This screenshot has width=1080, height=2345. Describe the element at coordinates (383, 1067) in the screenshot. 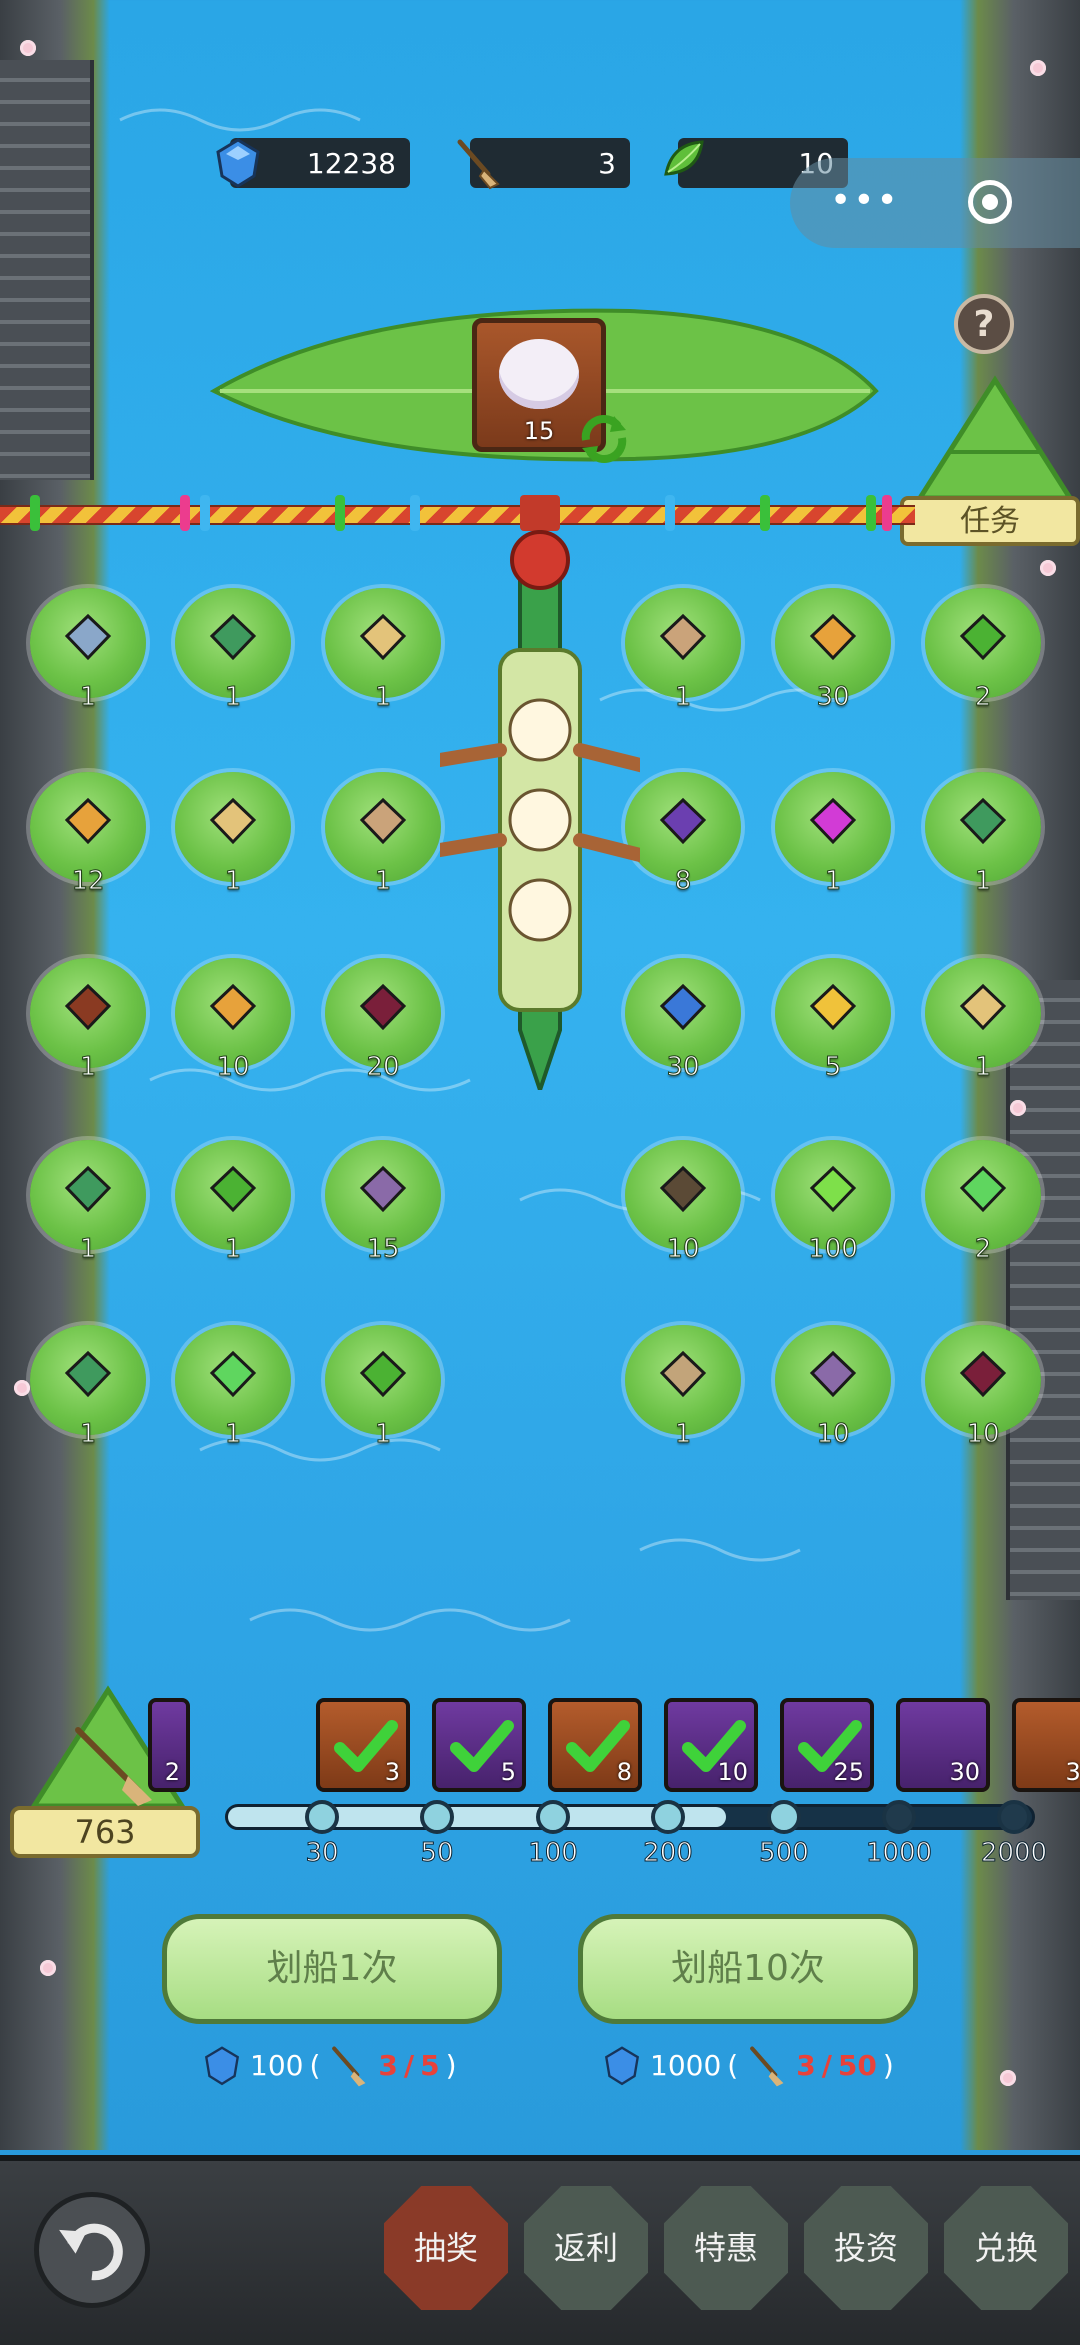

I see `prize-quantity: 20` at that location.